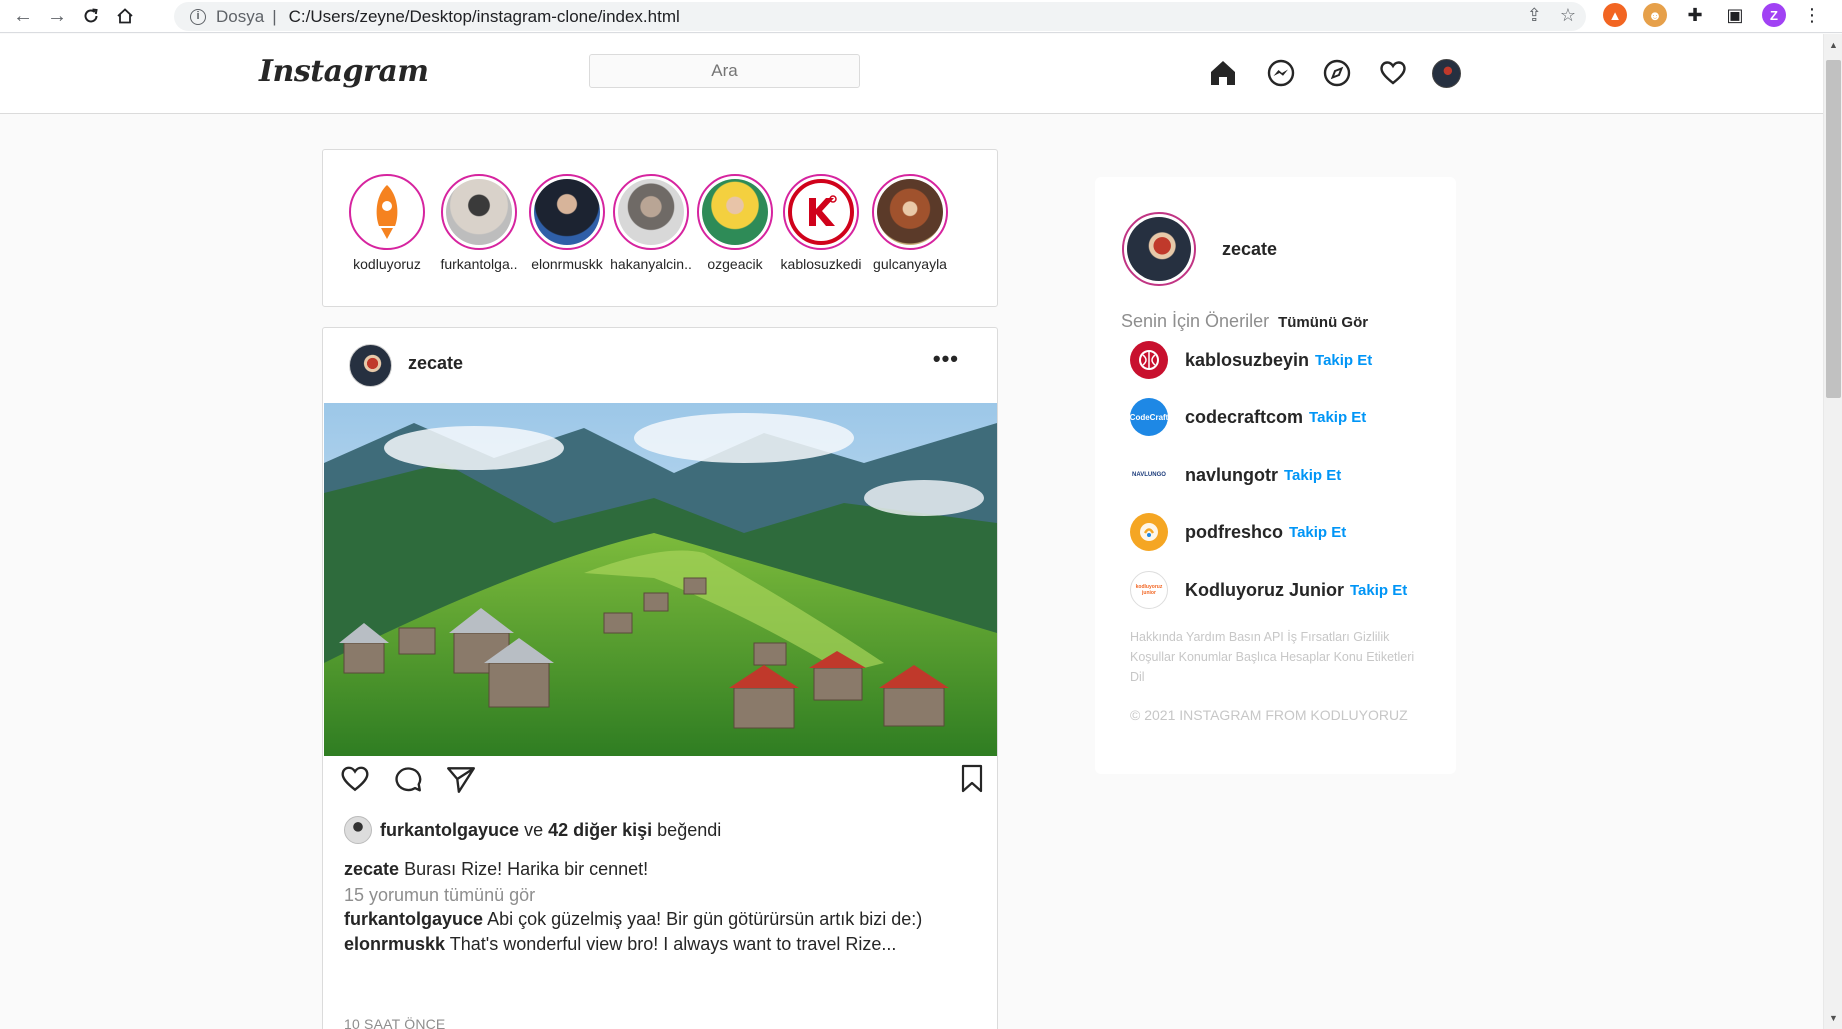 The image size is (1842, 1029). What do you see at coordinates (1534, 15) in the screenshot?
I see `share-icon: ⇪` at bounding box center [1534, 15].